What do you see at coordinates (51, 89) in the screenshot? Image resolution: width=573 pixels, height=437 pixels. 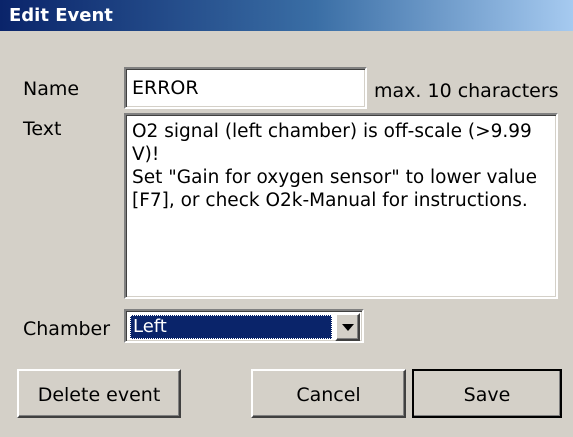 I see `name-label: Name` at bounding box center [51, 89].